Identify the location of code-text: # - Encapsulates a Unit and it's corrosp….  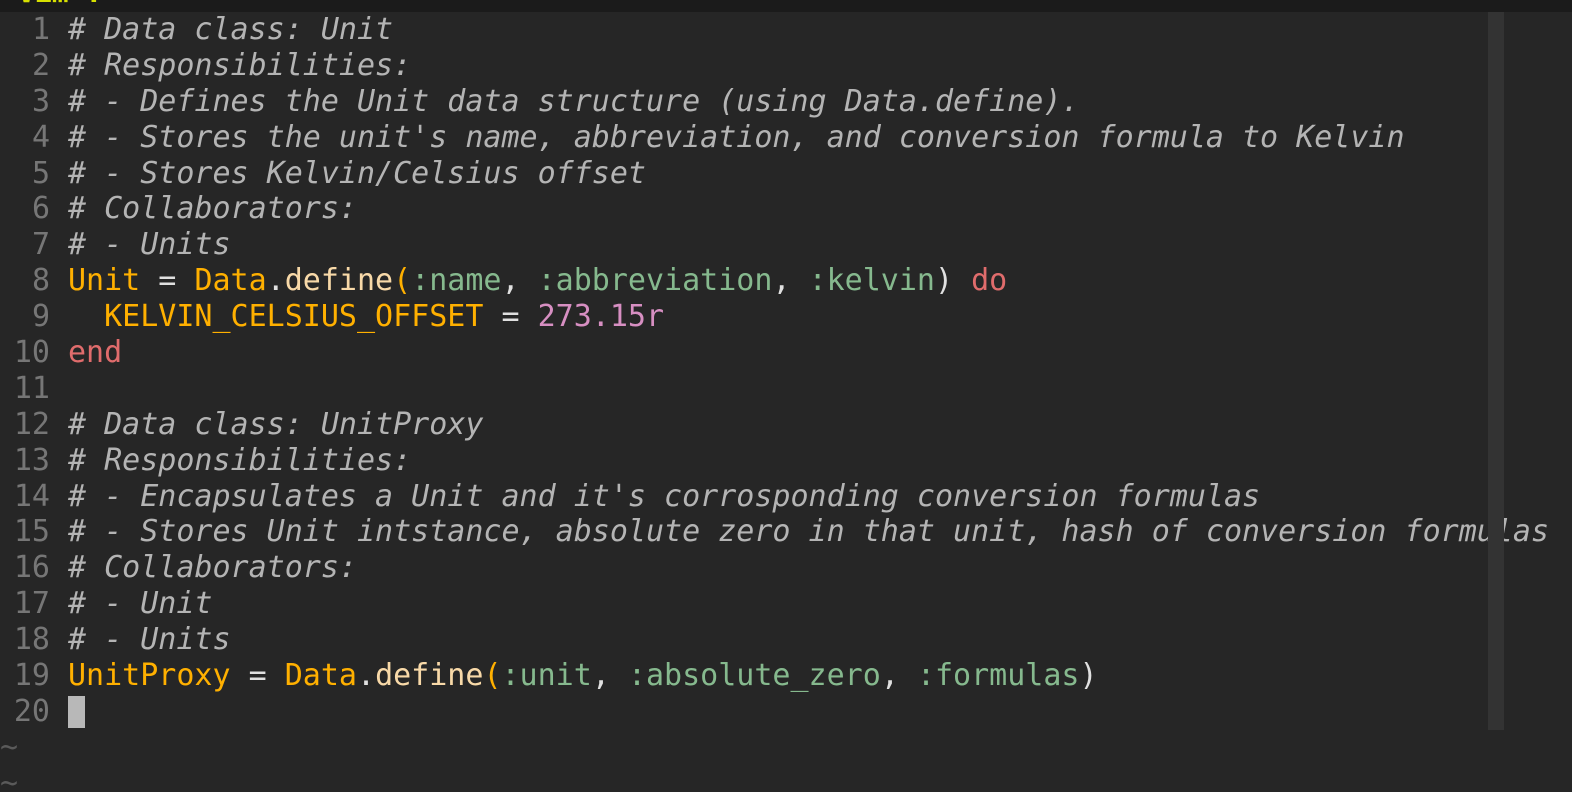
(664, 497).